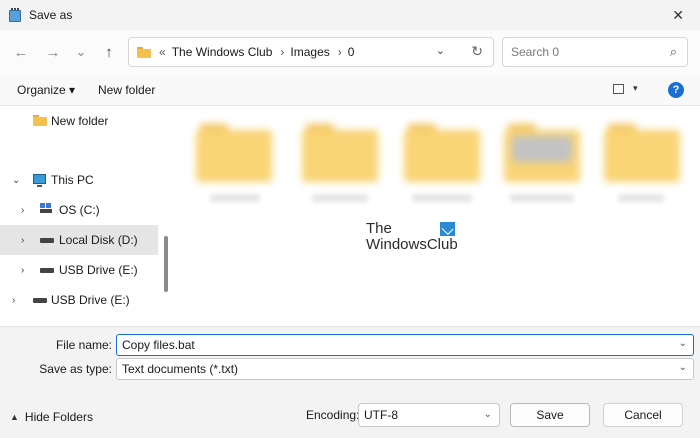 This screenshot has height=438, width=700. I want to click on window-title: Save as, so click(51, 15).